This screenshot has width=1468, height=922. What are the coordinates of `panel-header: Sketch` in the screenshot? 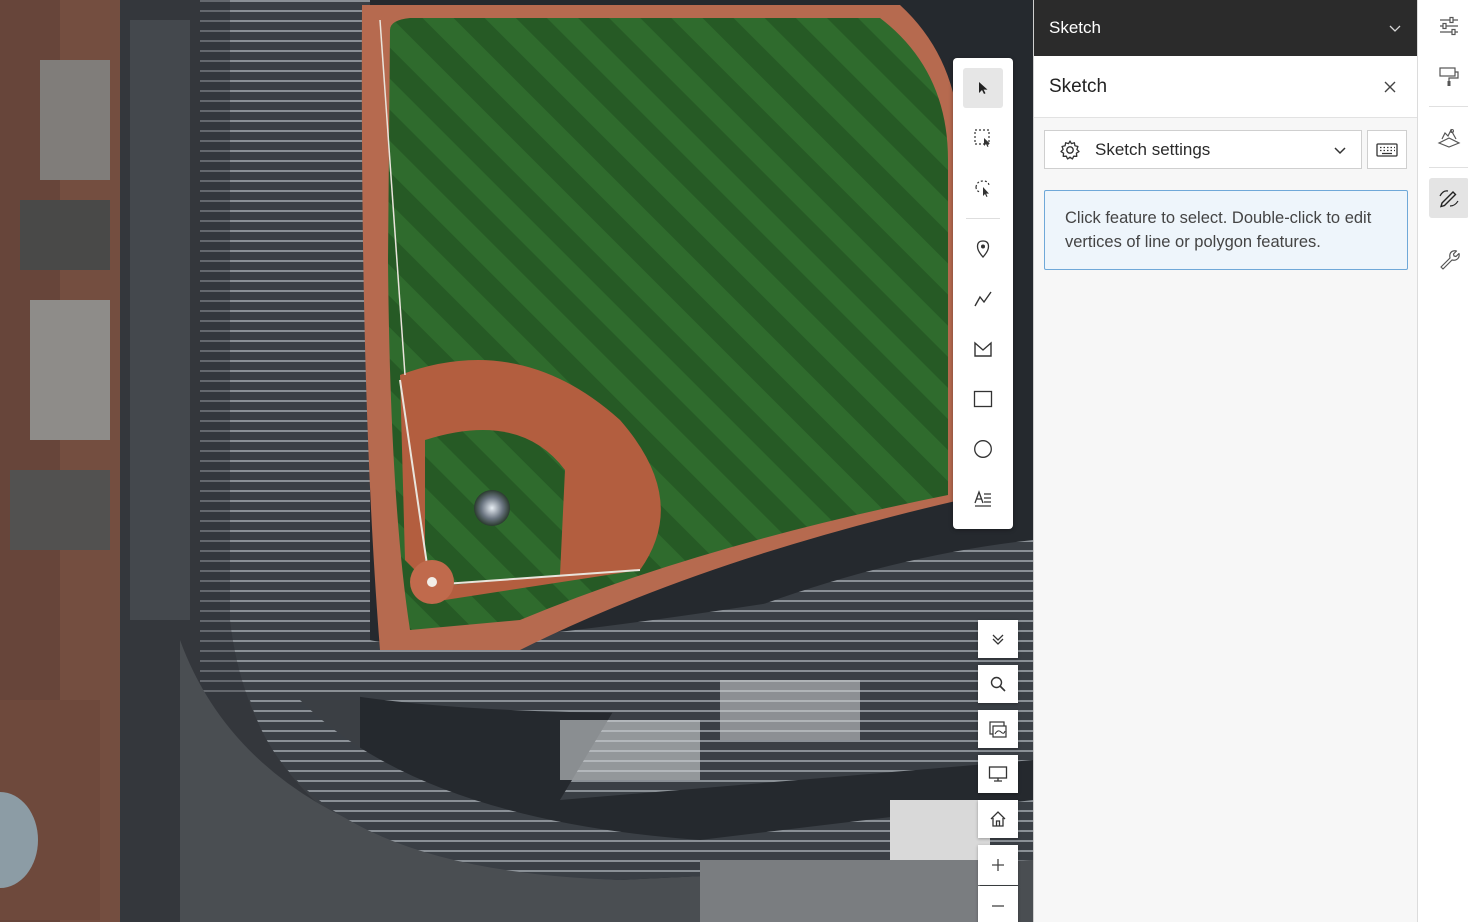 It's located at (1225, 28).